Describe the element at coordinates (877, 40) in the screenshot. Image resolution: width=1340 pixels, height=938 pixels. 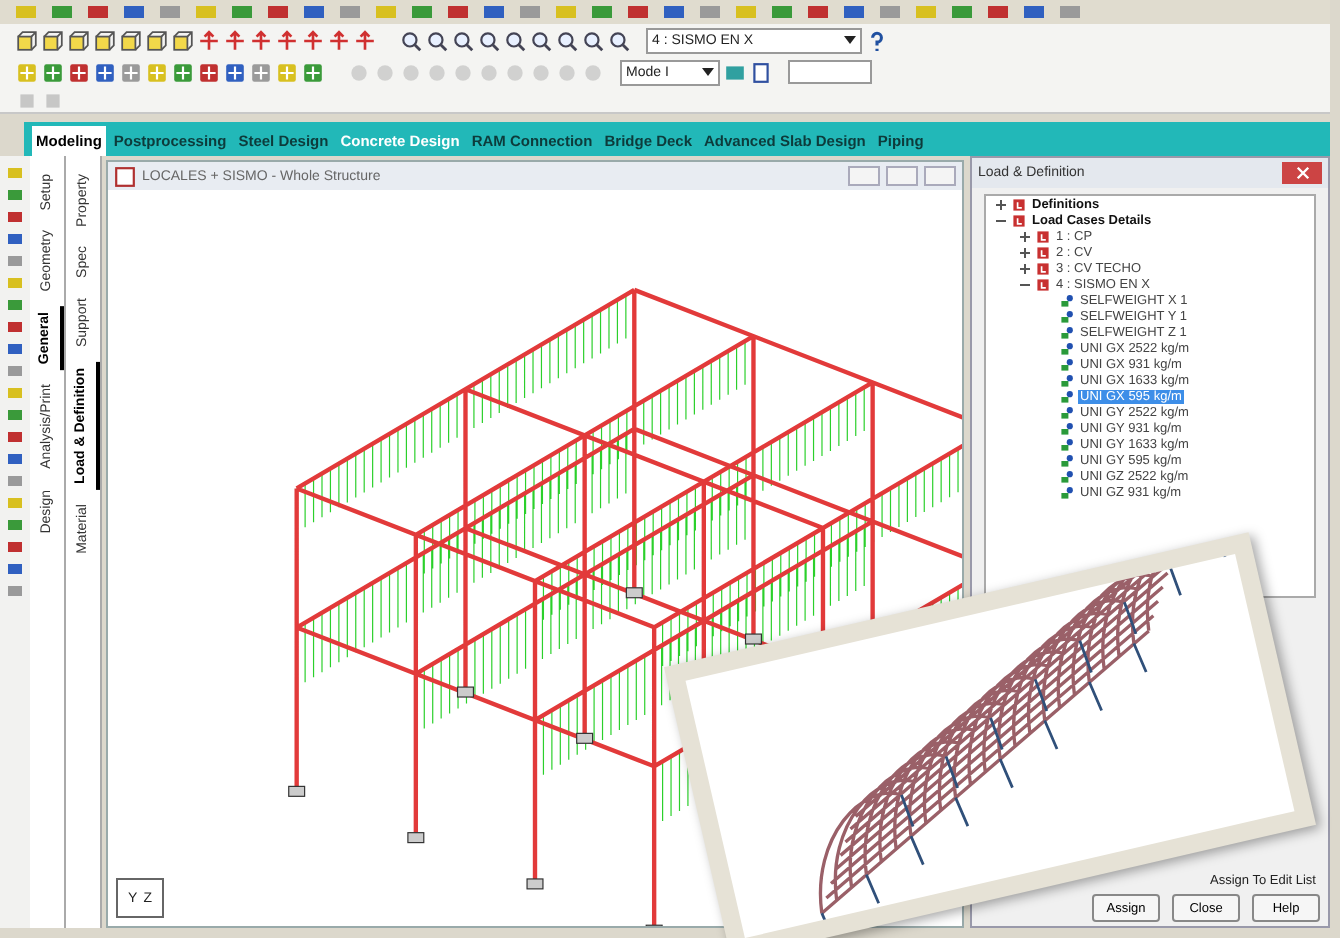
I see `help-icon` at that location.